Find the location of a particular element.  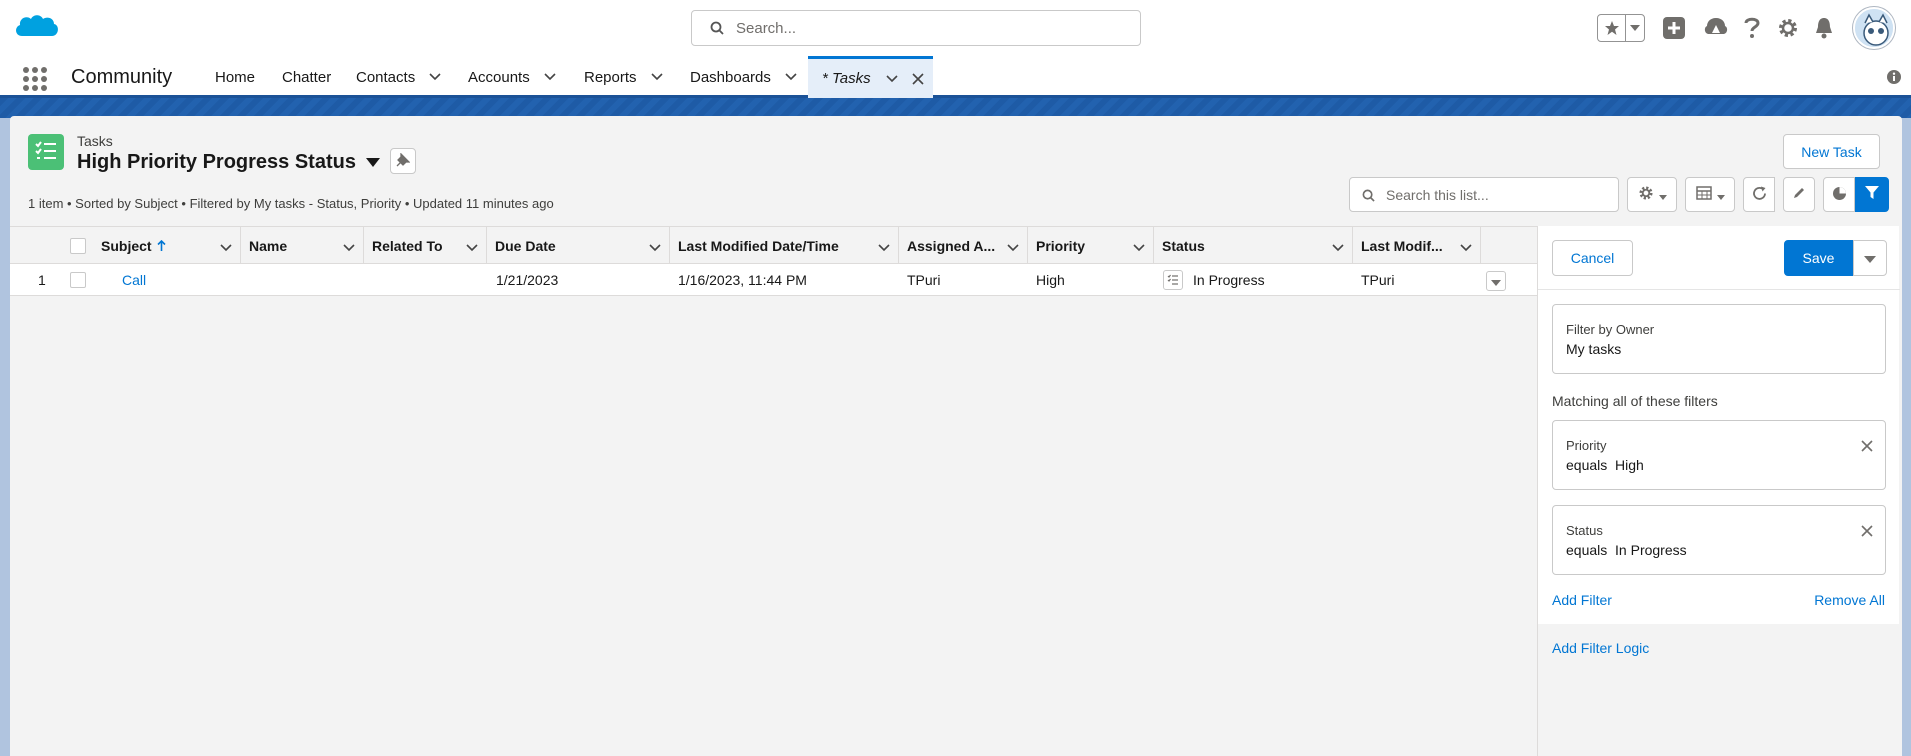

search-icon is located at coordinates (1368, 195).